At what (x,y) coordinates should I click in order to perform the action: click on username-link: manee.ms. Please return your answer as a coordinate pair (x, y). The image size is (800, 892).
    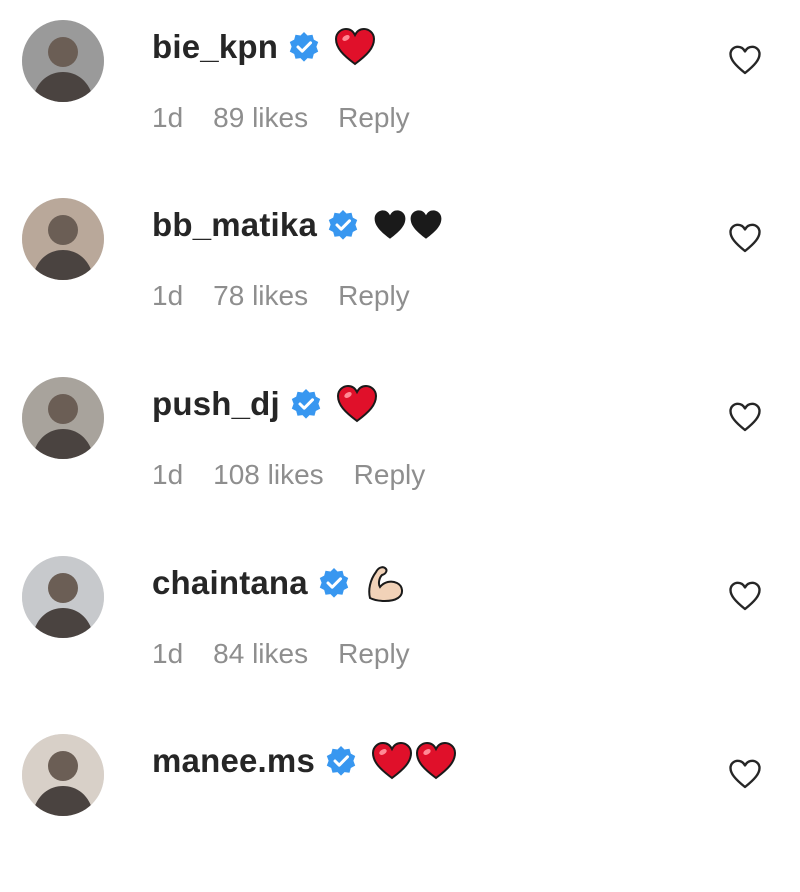
    Looking at the image, I should click on (233, 761).